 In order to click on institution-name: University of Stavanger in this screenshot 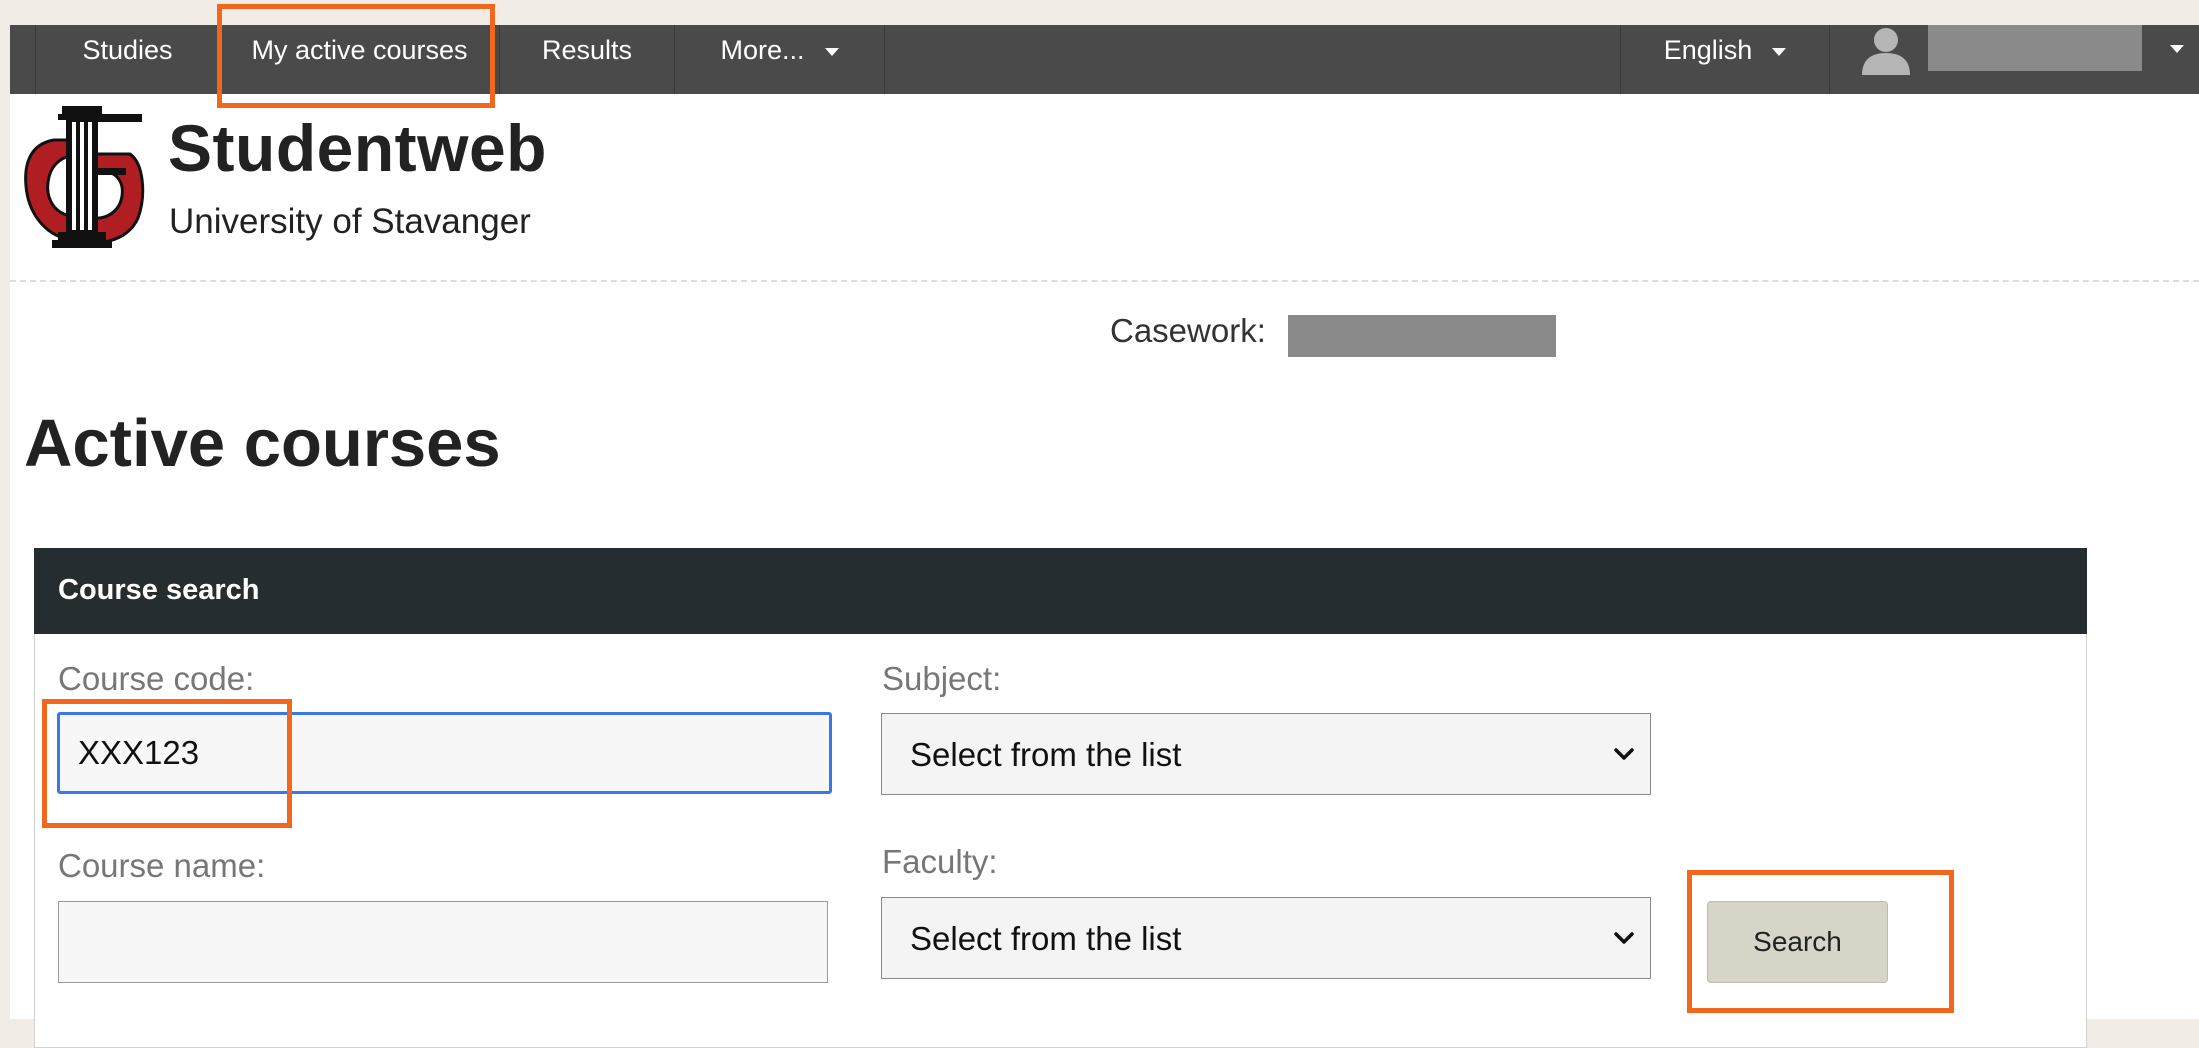, I will do `click(350, 221)`.